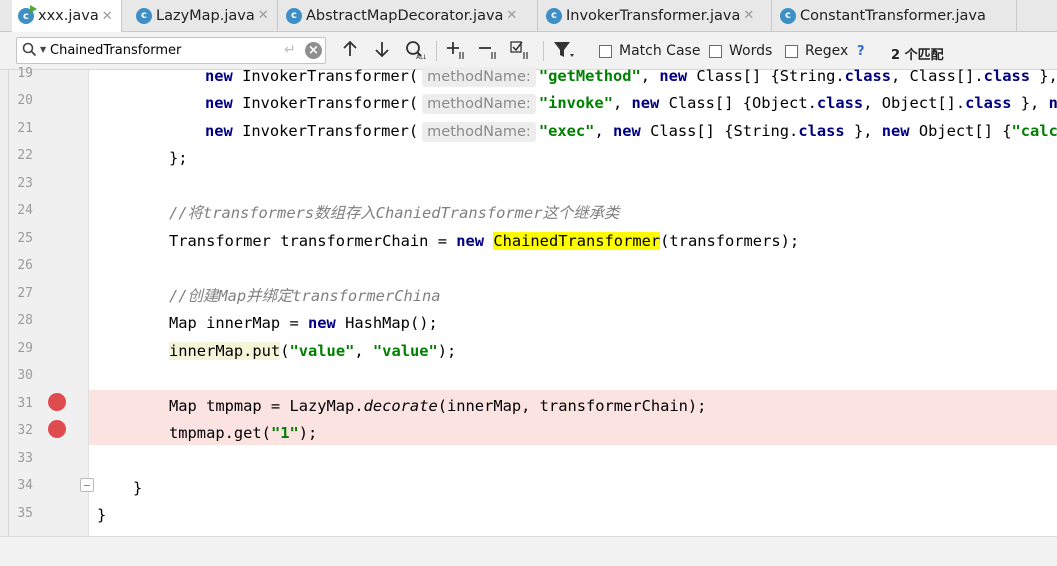 The width and height of the screenshot is (1057, 566). Describe the element at coordinates (284, 433) in the screenshot. I see `string-literal: "1"` at that location.